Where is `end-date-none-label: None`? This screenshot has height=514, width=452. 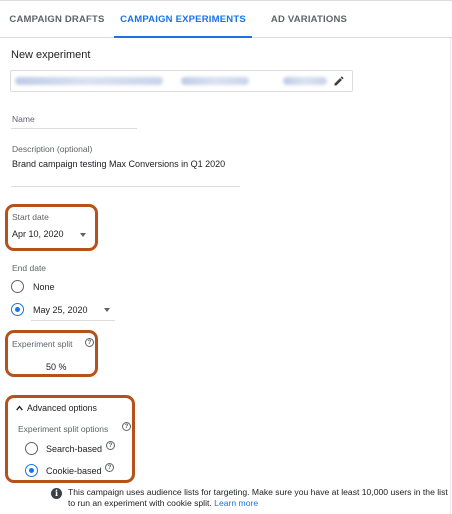 end-date-none-label: None is located at coordinates (44, 287).